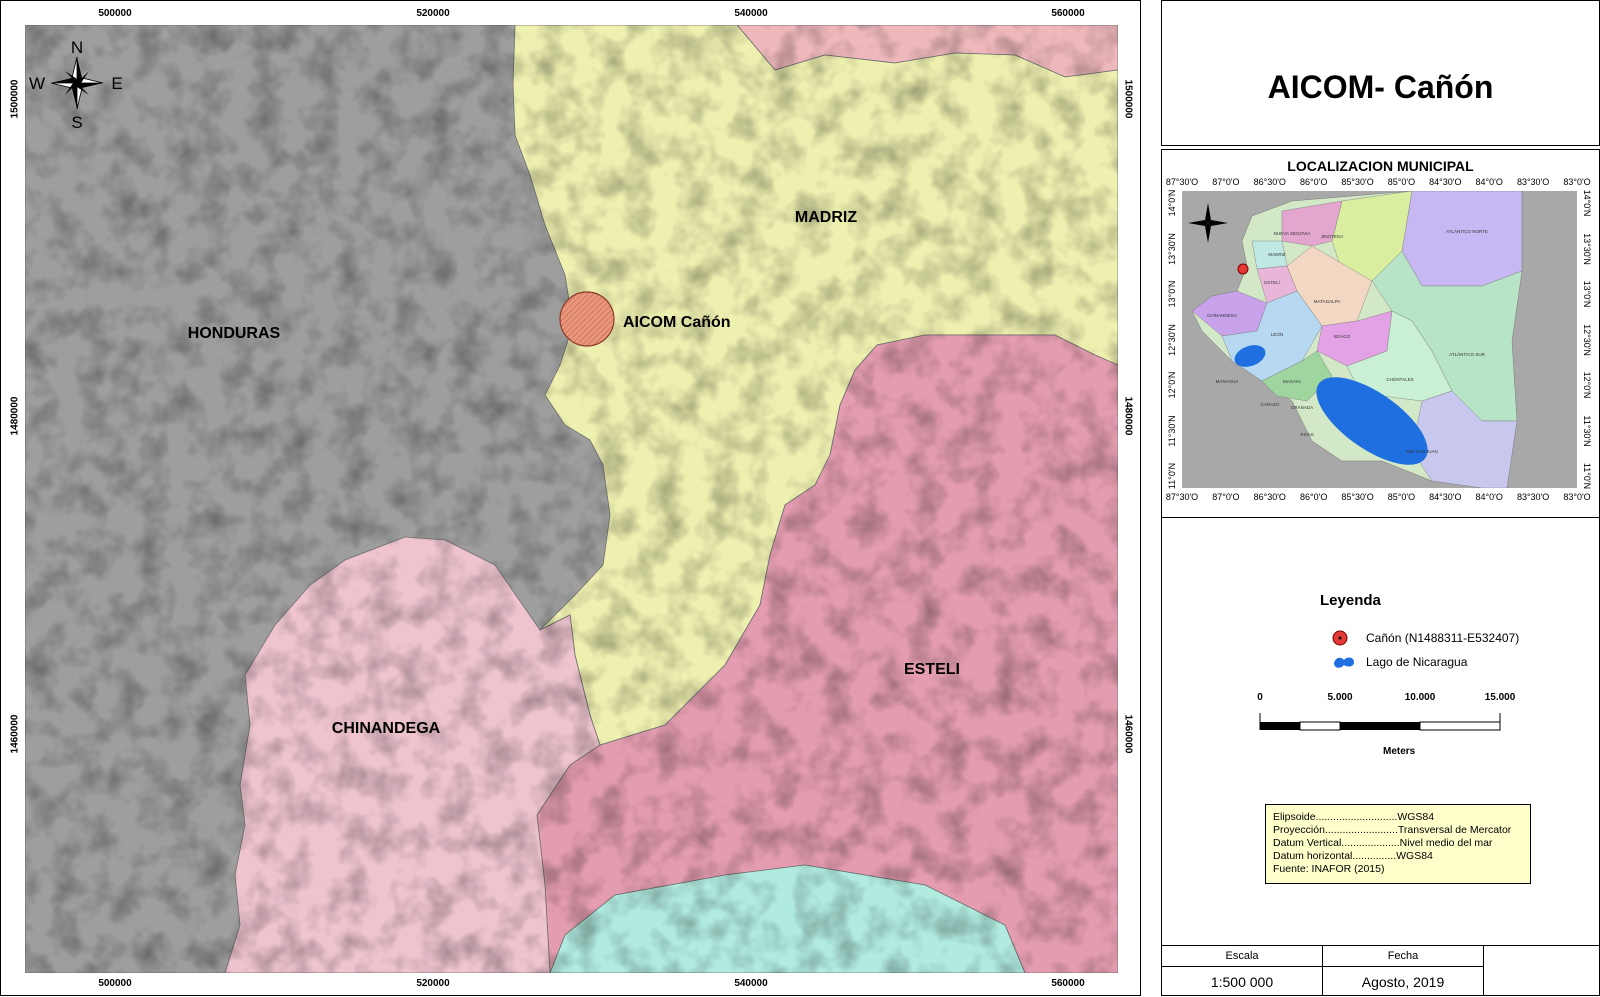  What do you see at coordinates (115, 13) in the screenshot?
I see `top-tick: 500000` at bounding box center [115, 13].